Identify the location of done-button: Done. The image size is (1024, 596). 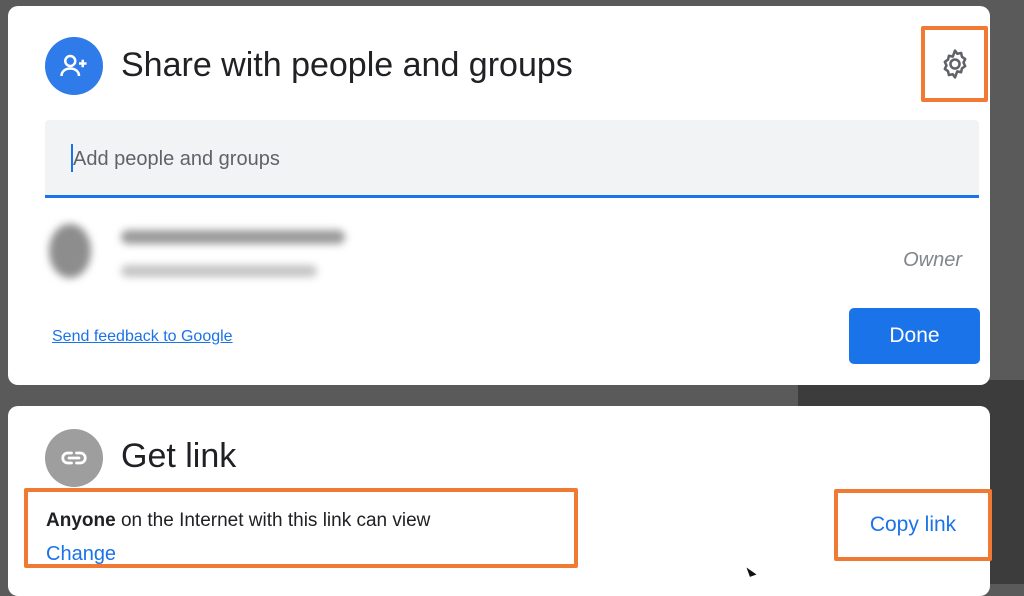
(914, 336).